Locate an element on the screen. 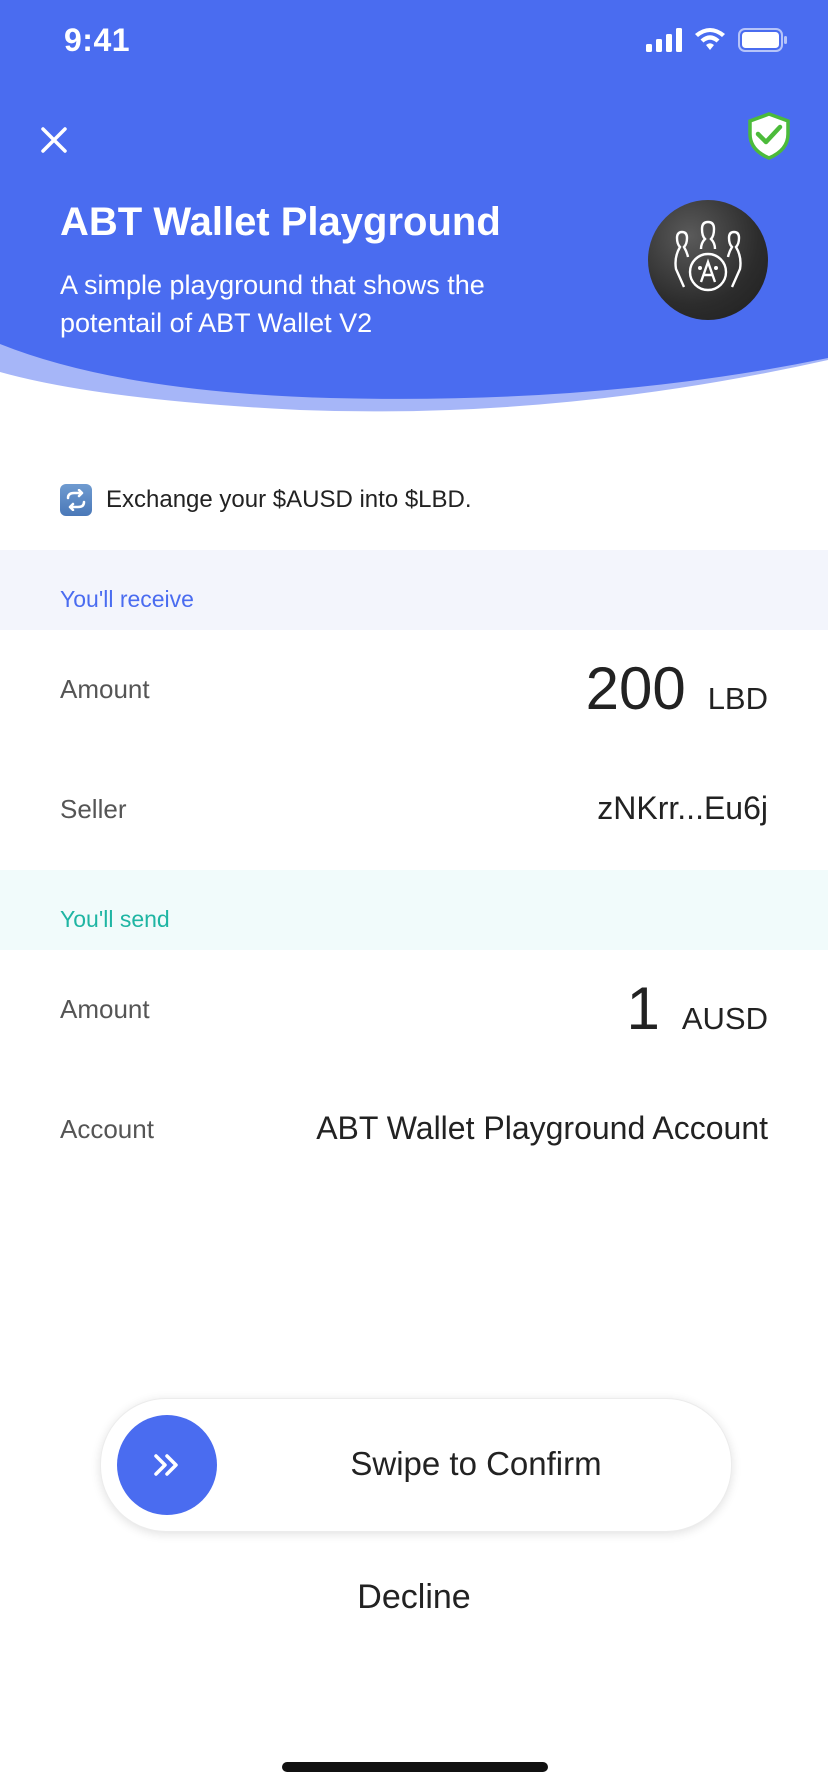  swipe-handle is located at coordinates (167, 1465).